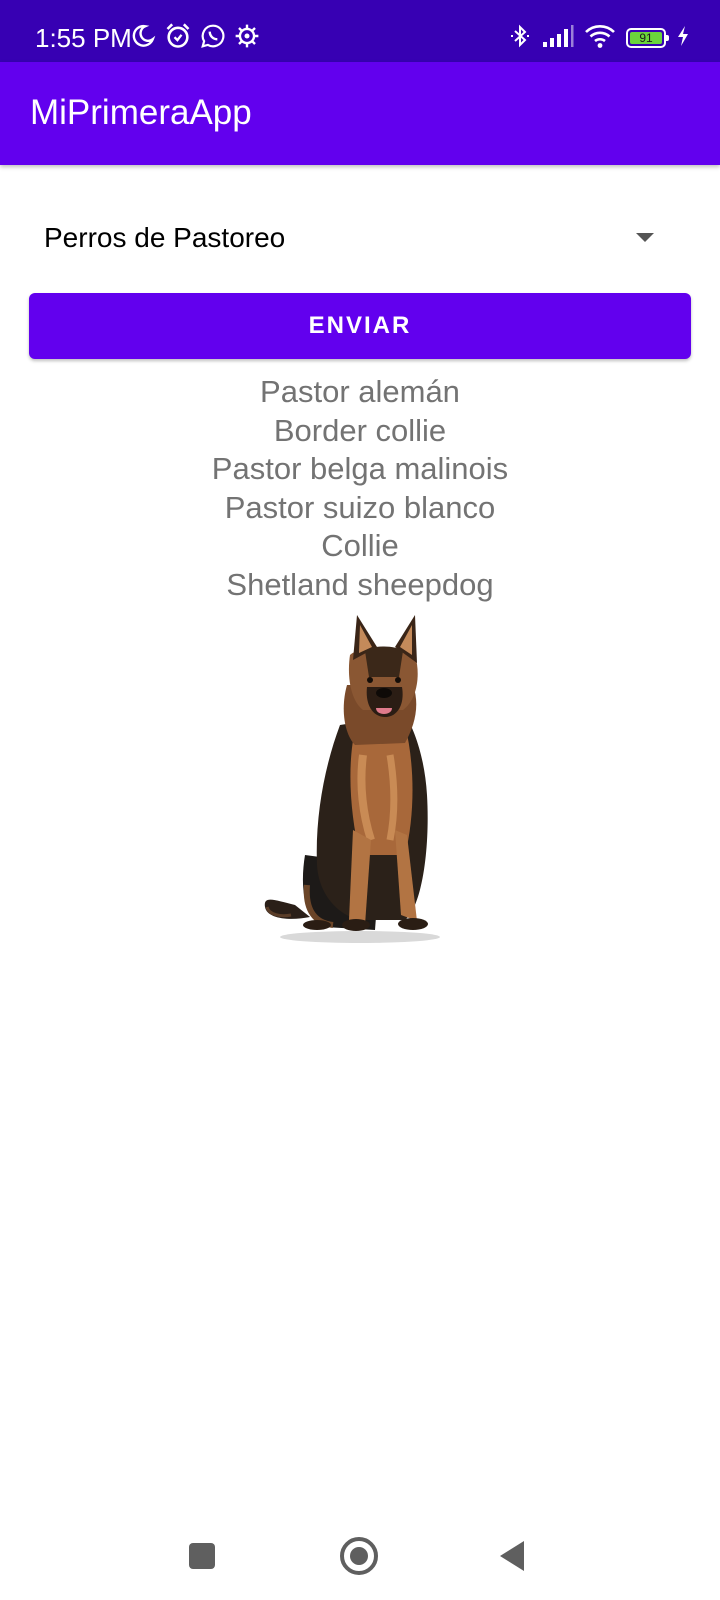 This screenshot has height=1600, width=720. I want to click on signal-icon, so click(558, 38).